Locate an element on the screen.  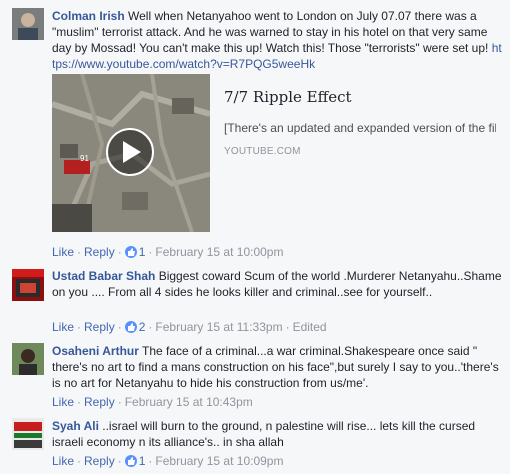
comment-author: Colman Irish is located at coordinates (88, 16).